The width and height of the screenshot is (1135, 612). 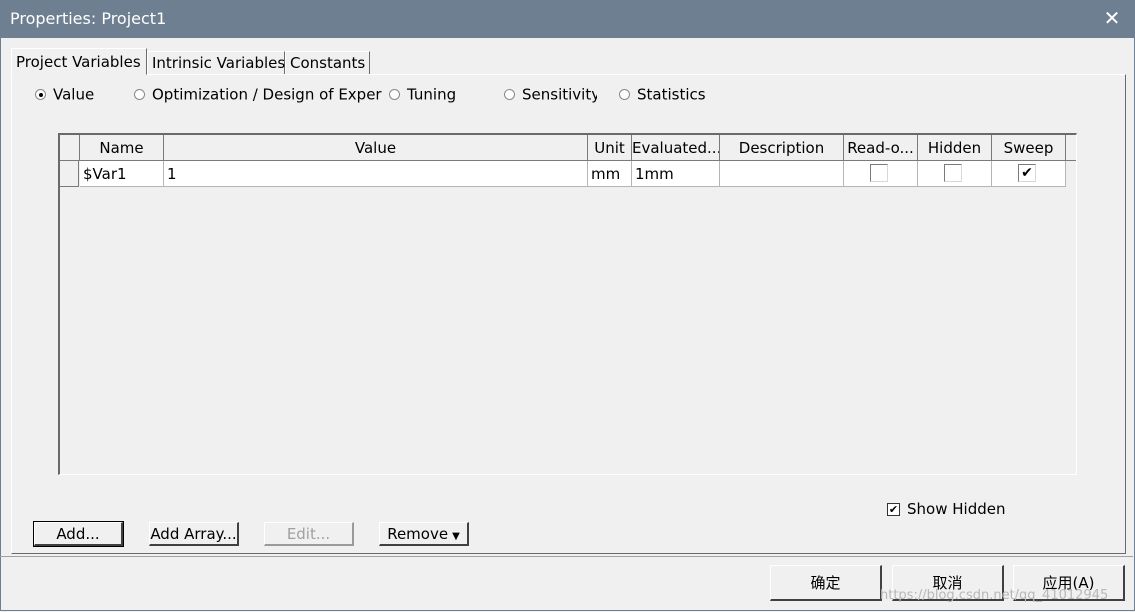 What do you see at coordinates (671, 94) in the screenshot?
I see `radio-statistics-label: Statistics` at bounding box center [671, 94].